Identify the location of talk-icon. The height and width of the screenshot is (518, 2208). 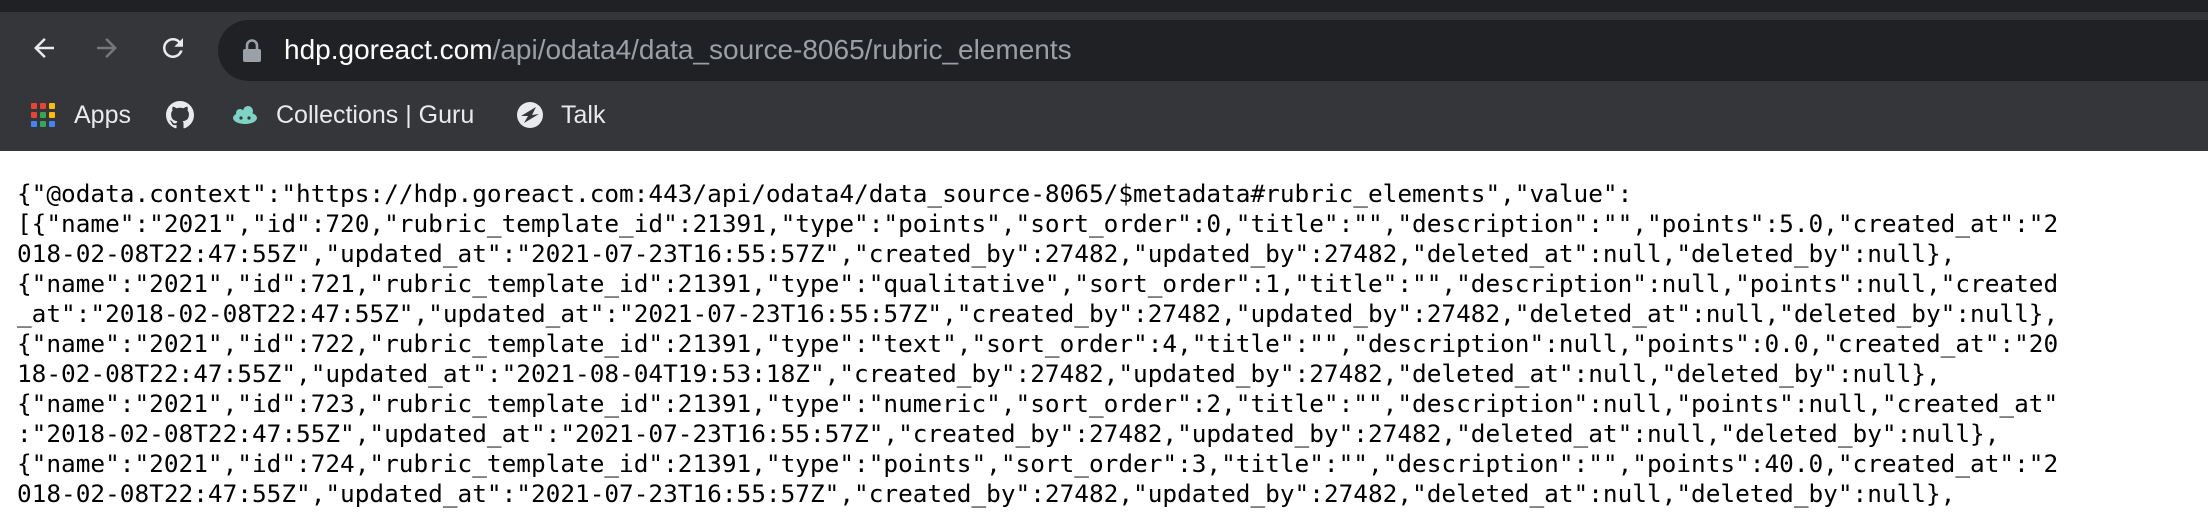
(530, 115).